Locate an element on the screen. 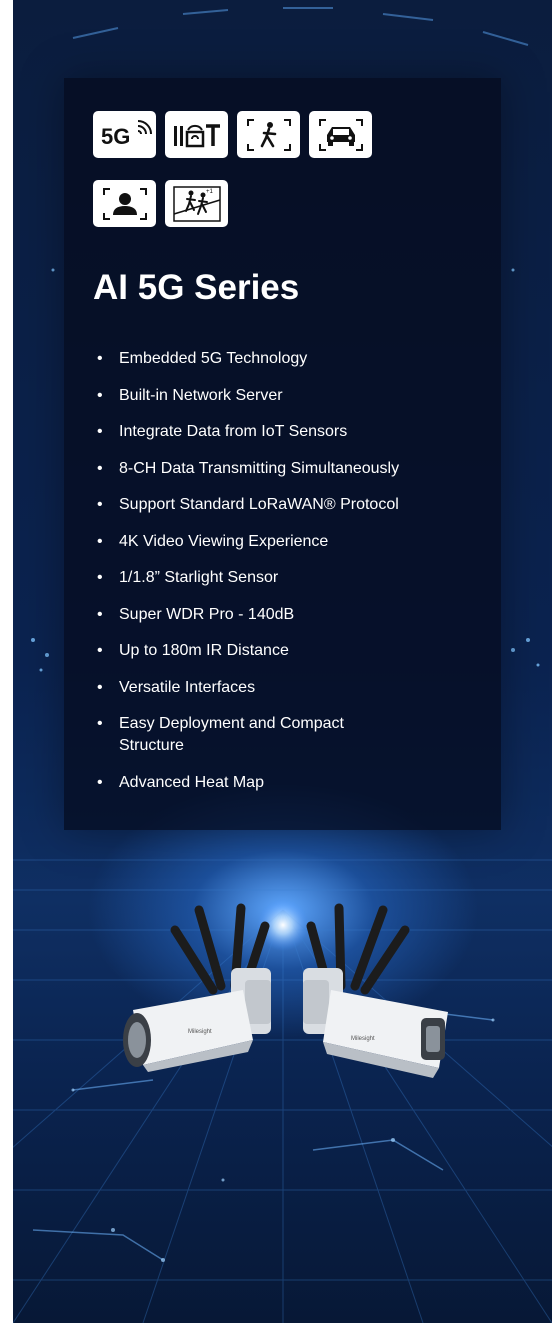  vehicle-detection-icon is located at coordinates (340, 134).